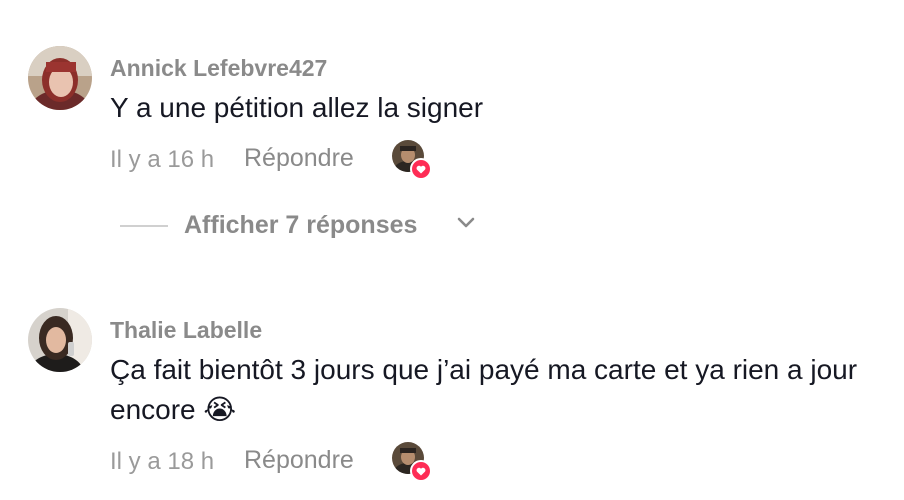 This screenshot has width=904, height=500. What do you see at coordinates (162, 159) in the screenshot?
I see `comment-timestamp: Il y a 16 h` at bounding box center [162, 159].